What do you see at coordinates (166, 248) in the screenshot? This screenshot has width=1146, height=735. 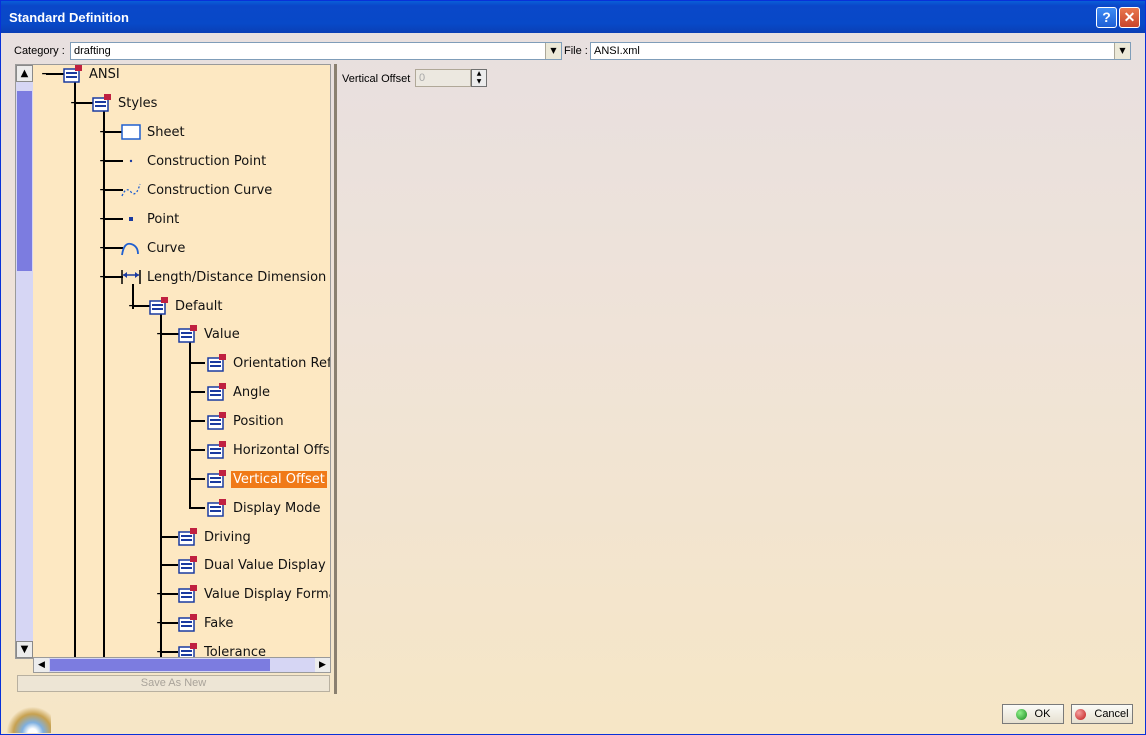 I see `tree-node-label: Curve` at bounding box center [166, 248].